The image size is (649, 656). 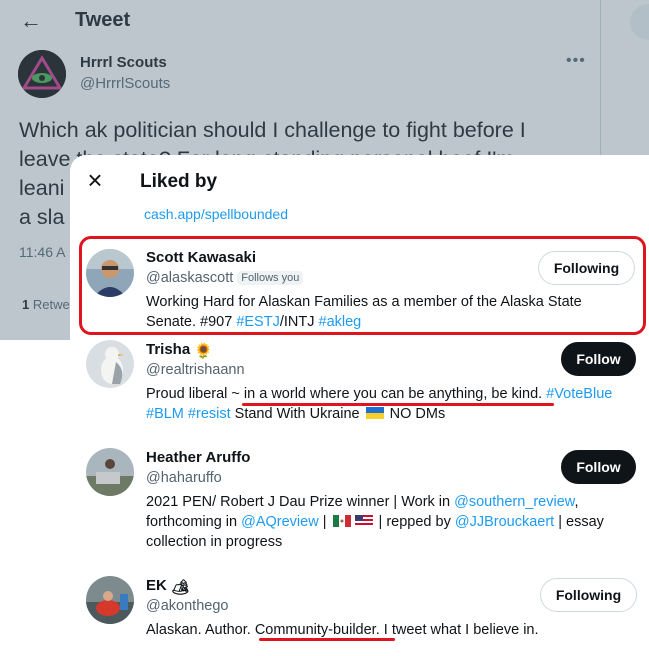 I want to click on mexico-flag-icon, so click(x=341, y=521).